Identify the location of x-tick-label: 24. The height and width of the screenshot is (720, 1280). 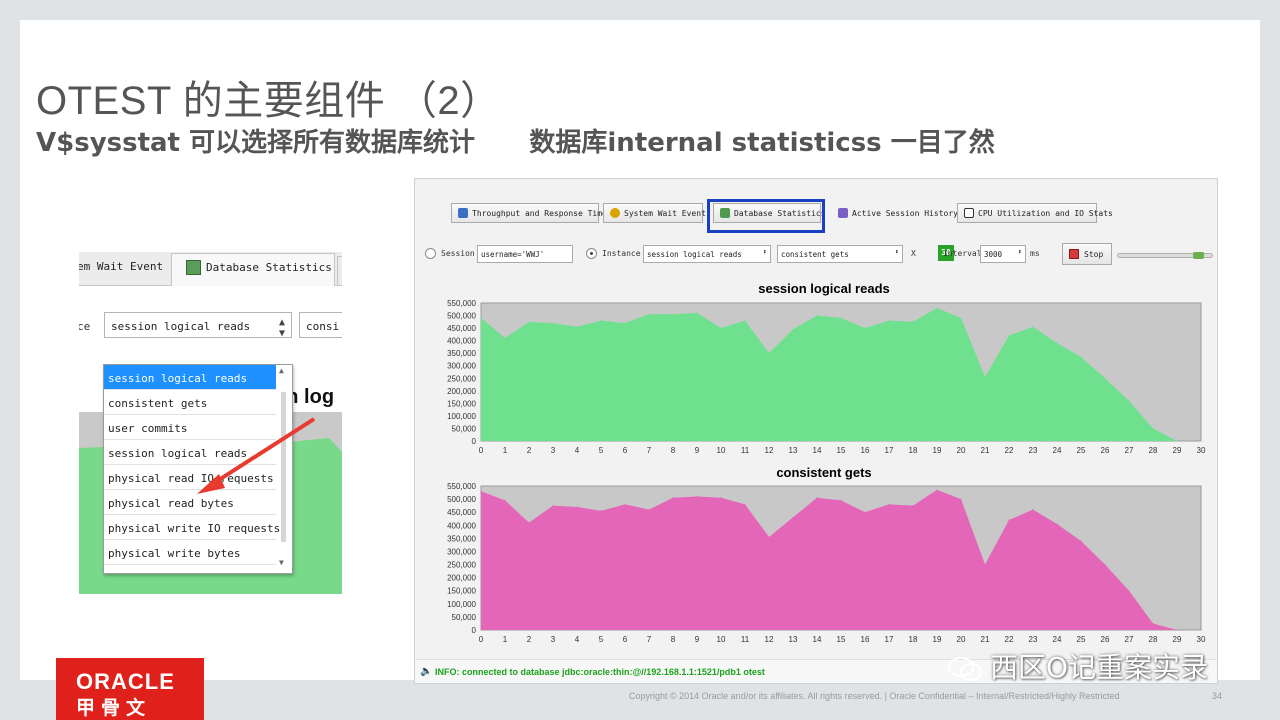
(1057, 450).